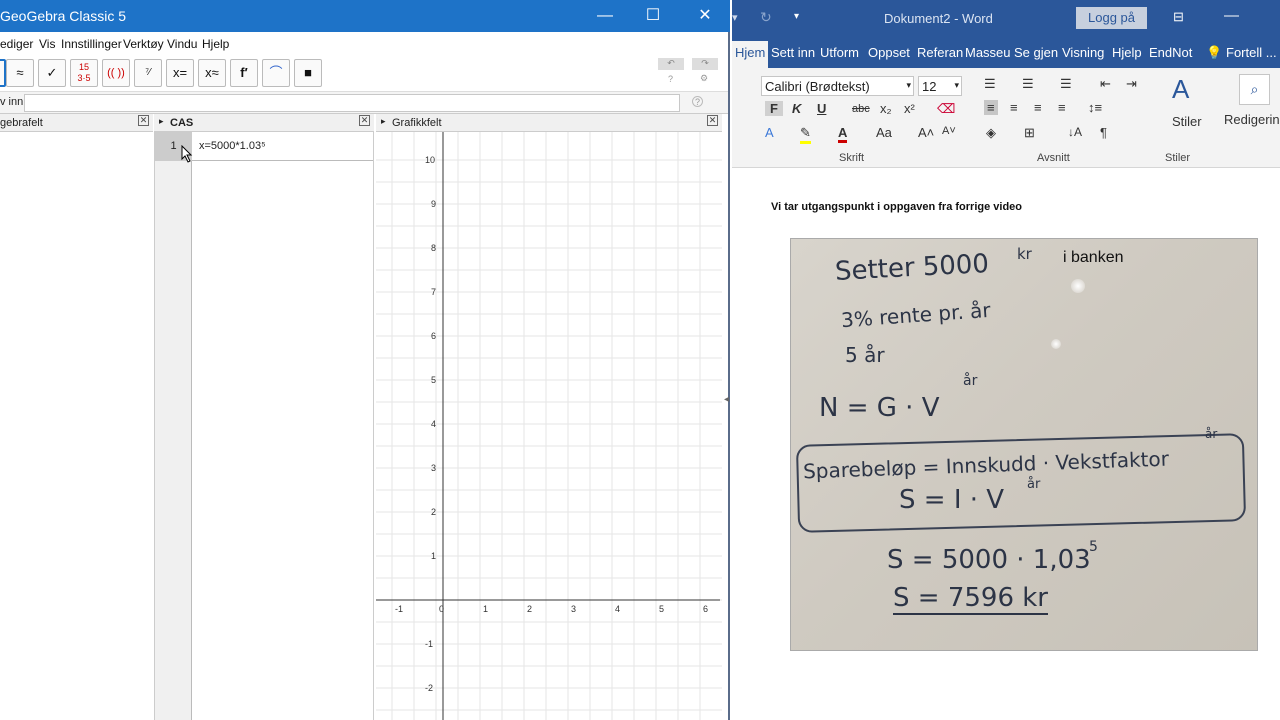  I want to click on editing-button-label: Redigering, so click(1252, 119).